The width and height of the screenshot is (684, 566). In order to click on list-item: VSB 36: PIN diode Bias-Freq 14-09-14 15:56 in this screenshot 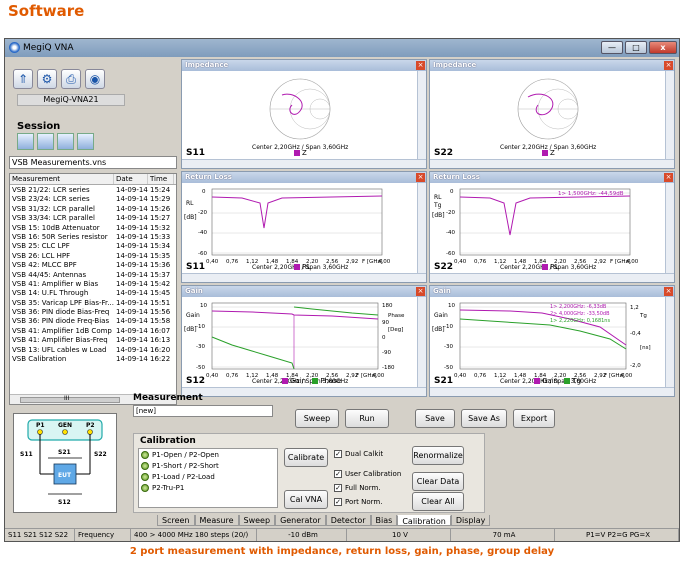, I will do `click(93, 311)`.